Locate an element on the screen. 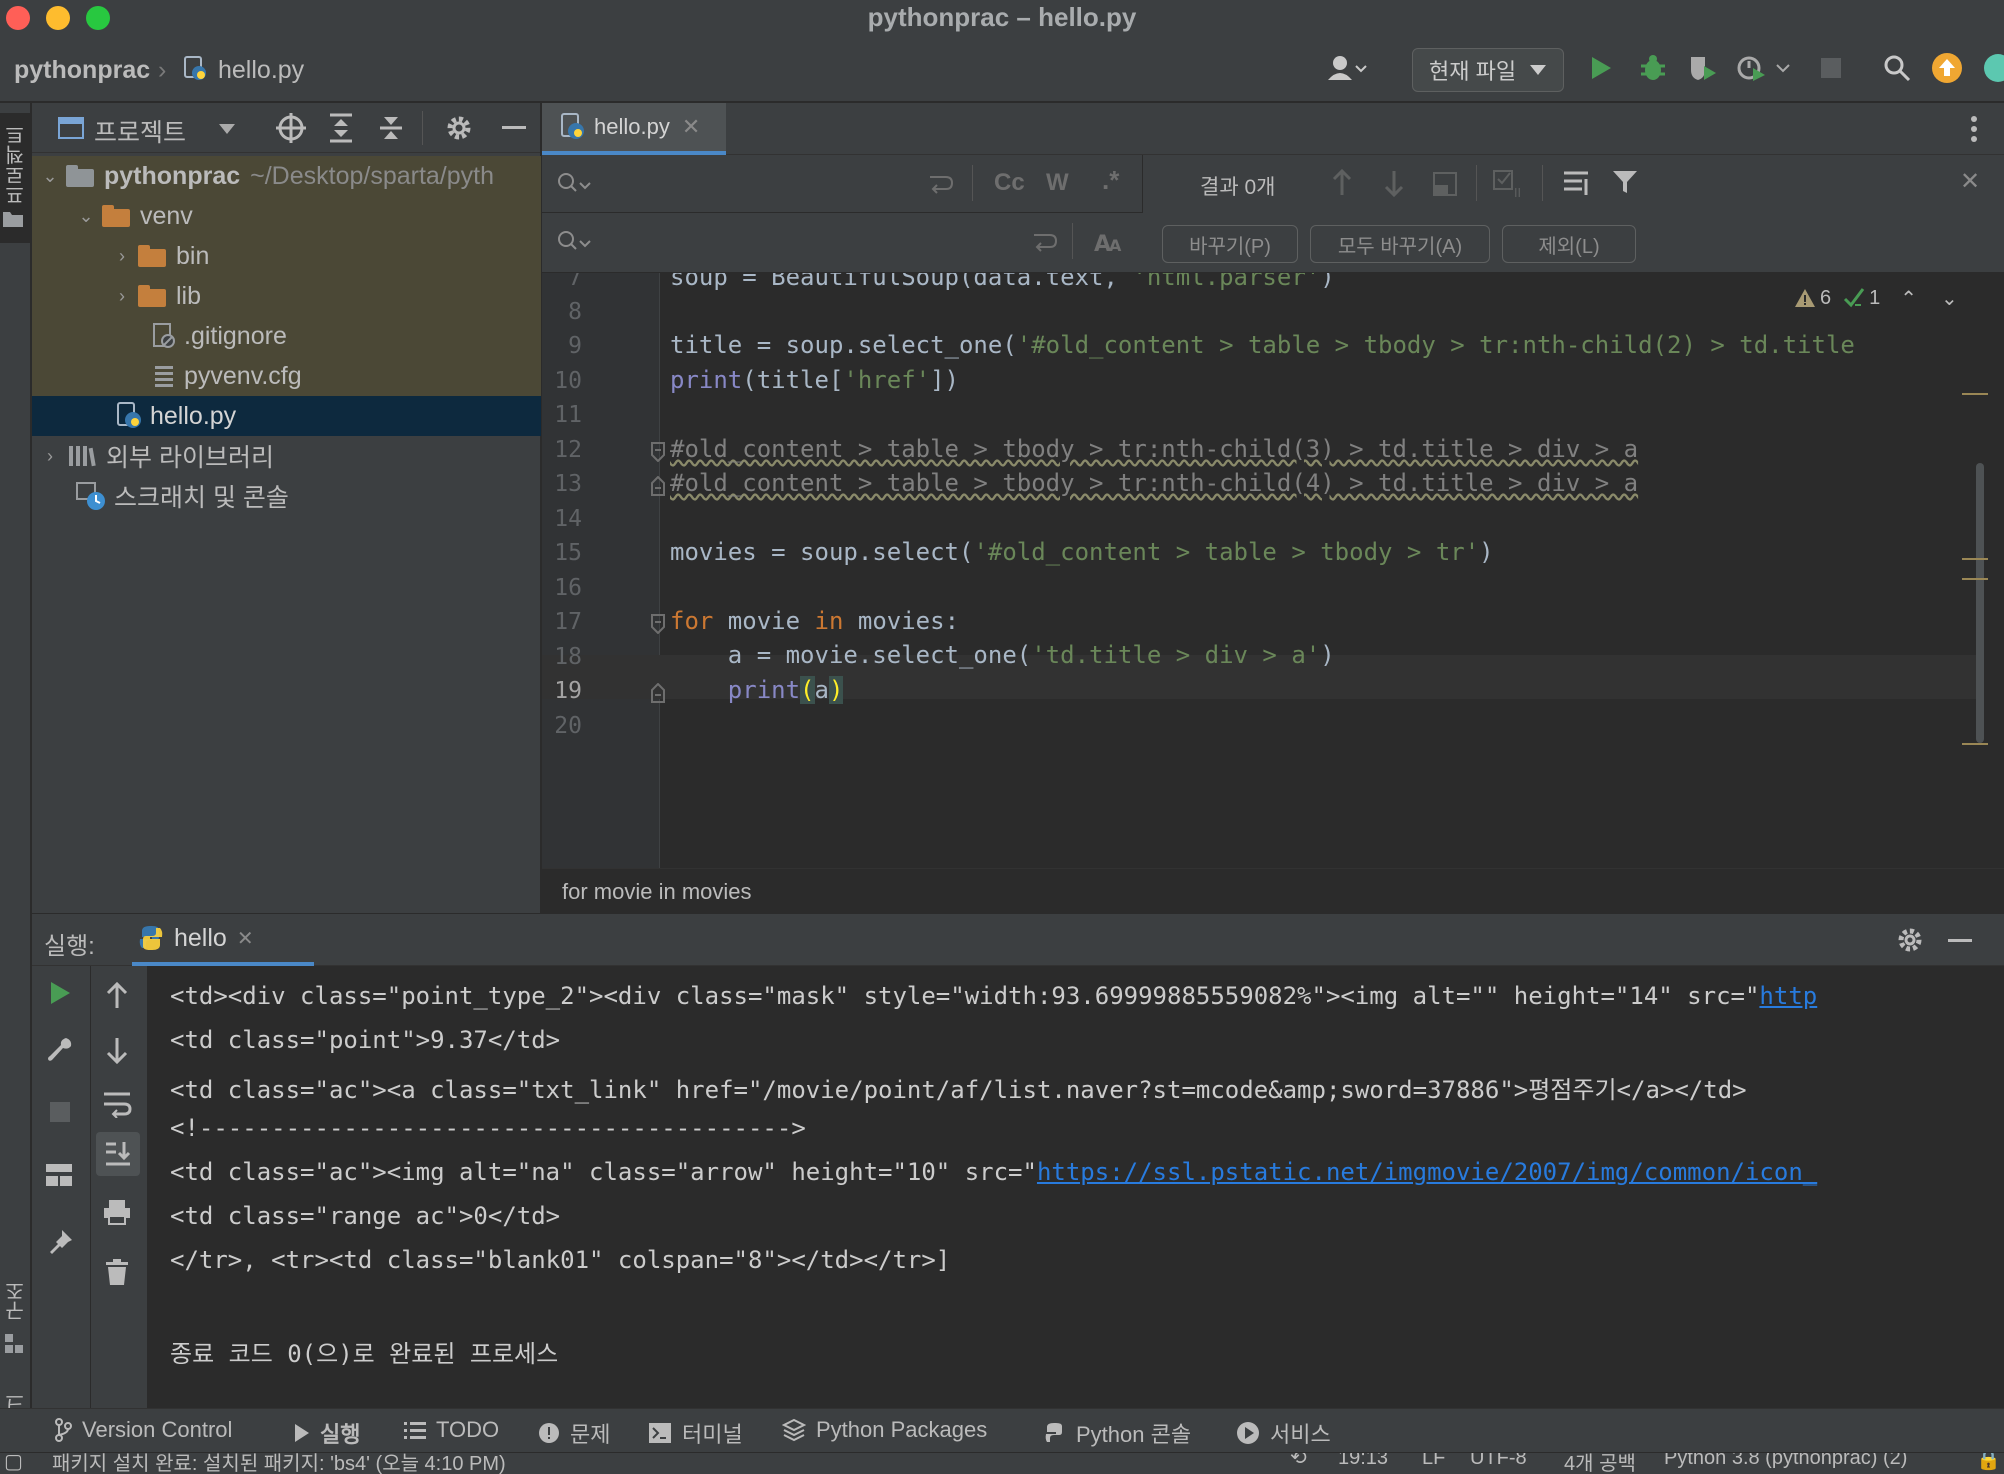 The image size is (2004, 1474). search-input: Cc W .* is located at coordinates (842, 184).